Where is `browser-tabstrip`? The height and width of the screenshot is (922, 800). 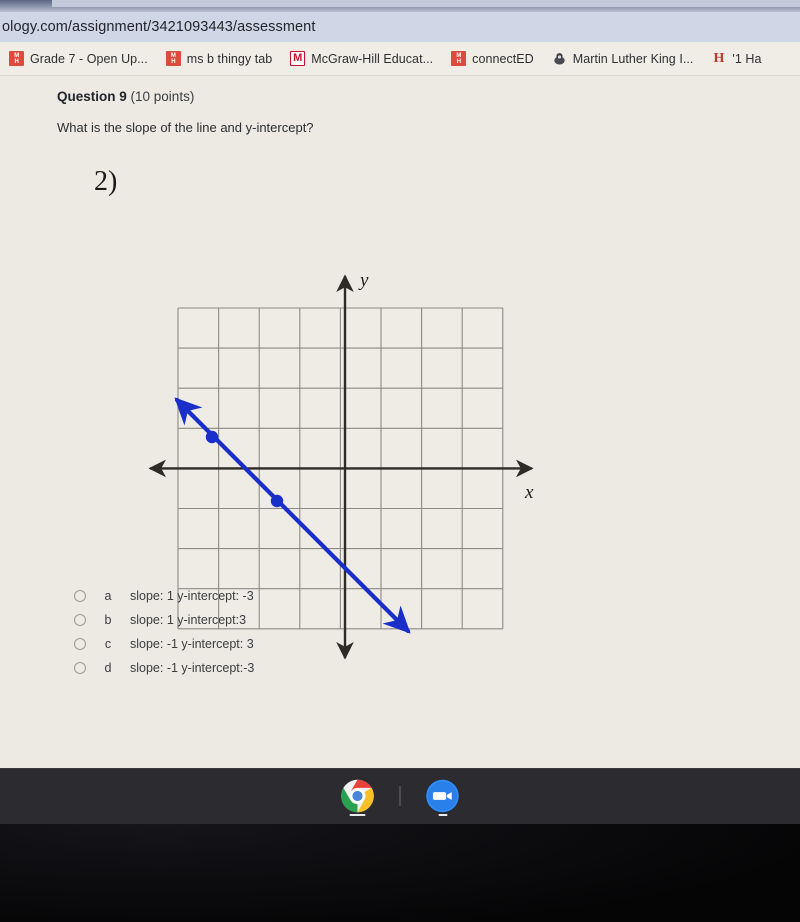
browser-tabstrip is located at coordinates (400, 6).